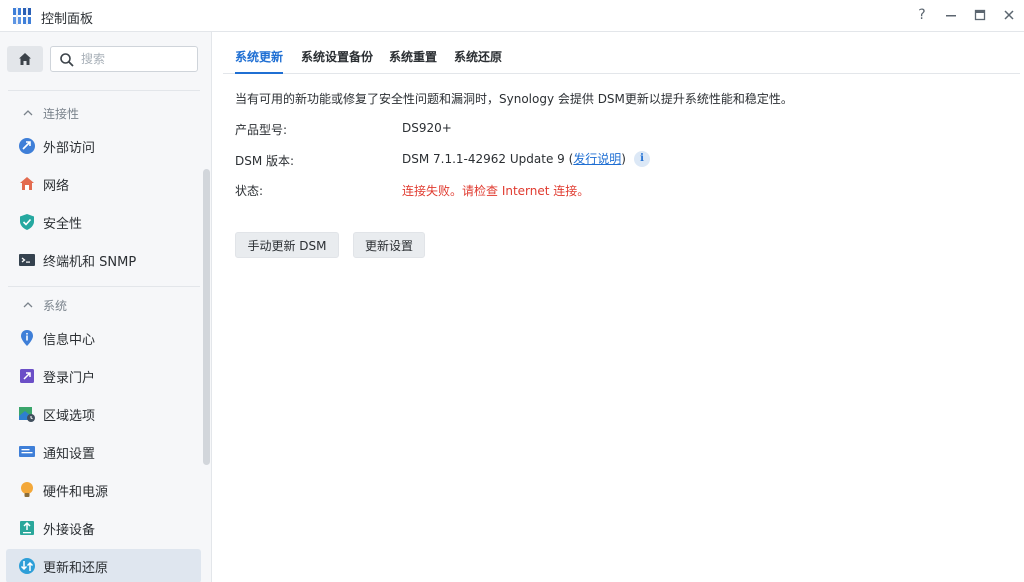  Describe the element at coordinates (61, 113) in the screenshot. I see `section-header-label: 连接性` at that location.